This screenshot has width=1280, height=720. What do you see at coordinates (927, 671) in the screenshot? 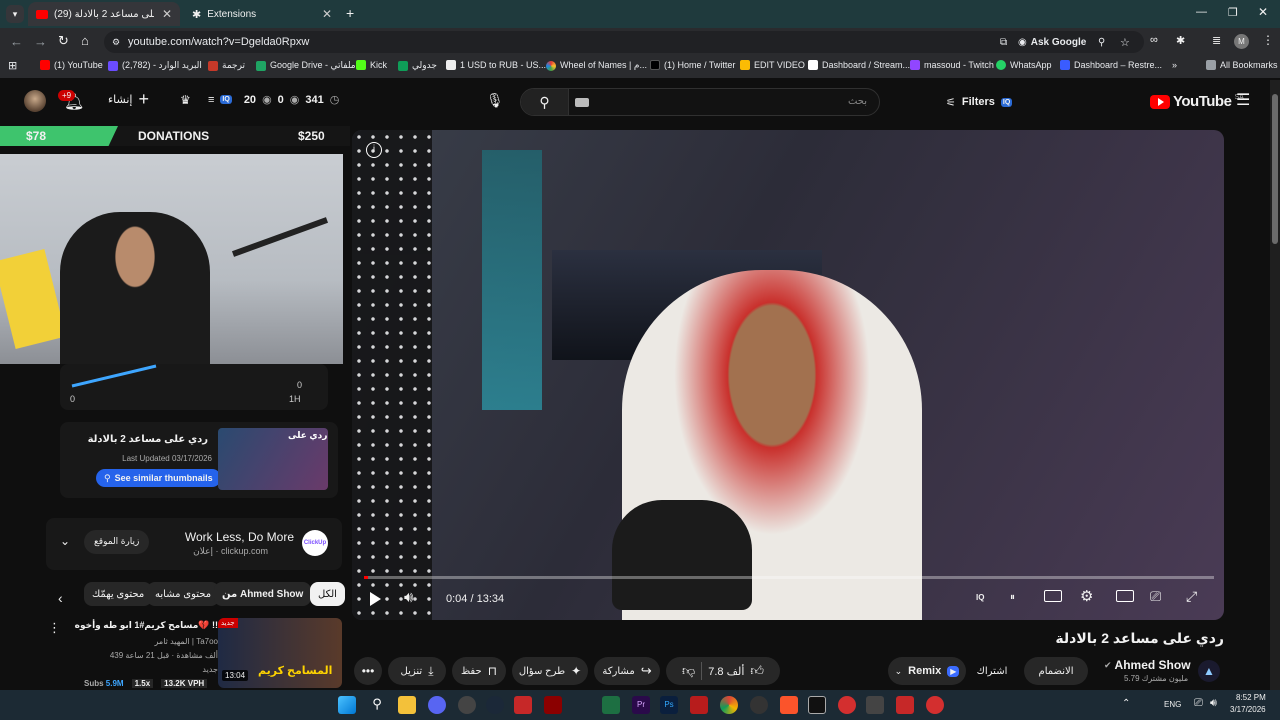
I see `remix-button: ⌄ Remix ▶` at bounding box center [927, 671].